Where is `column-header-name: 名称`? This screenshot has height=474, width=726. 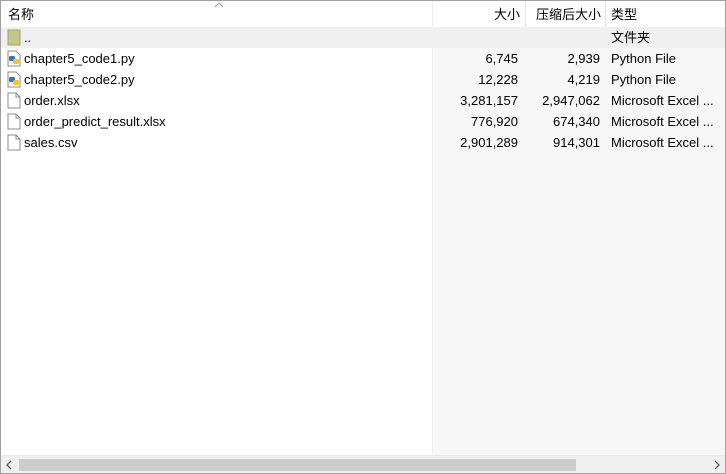
column-header-name: 名称 is located at coordinates (21, 14).